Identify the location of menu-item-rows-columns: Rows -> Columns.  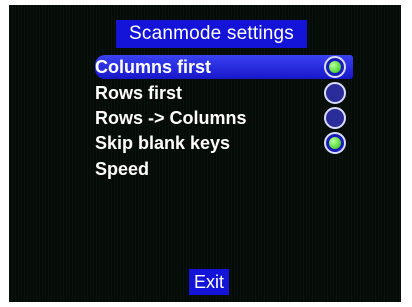
(224, 118).